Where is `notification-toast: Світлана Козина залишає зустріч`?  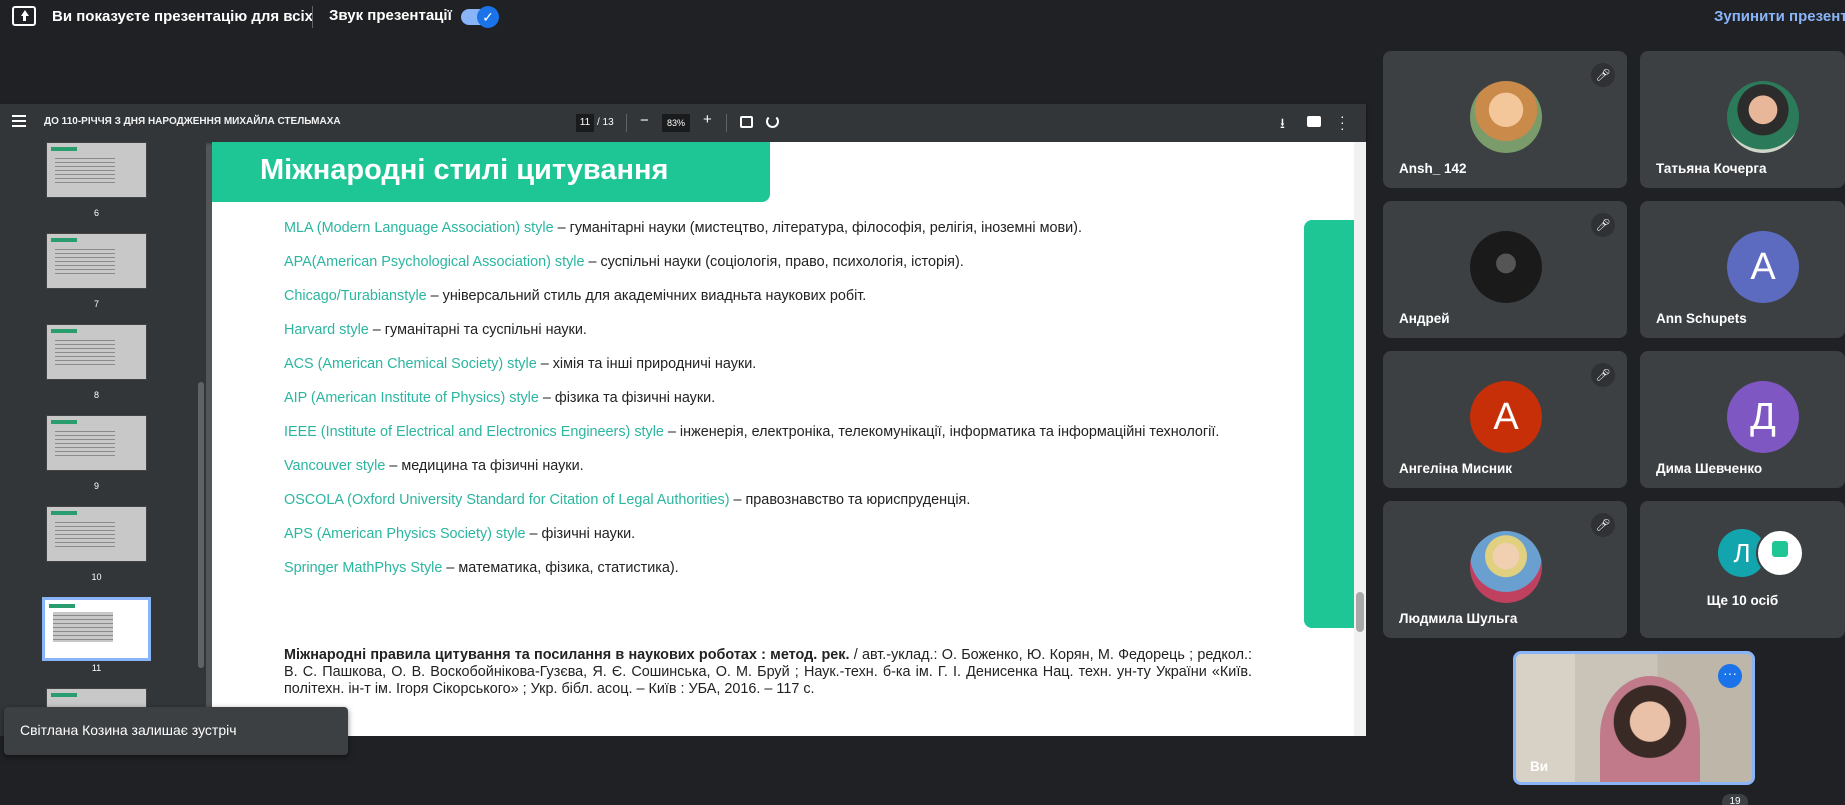 notification-toast: Світлана Козина залишає зустріч is located at coordinates (176, 731).